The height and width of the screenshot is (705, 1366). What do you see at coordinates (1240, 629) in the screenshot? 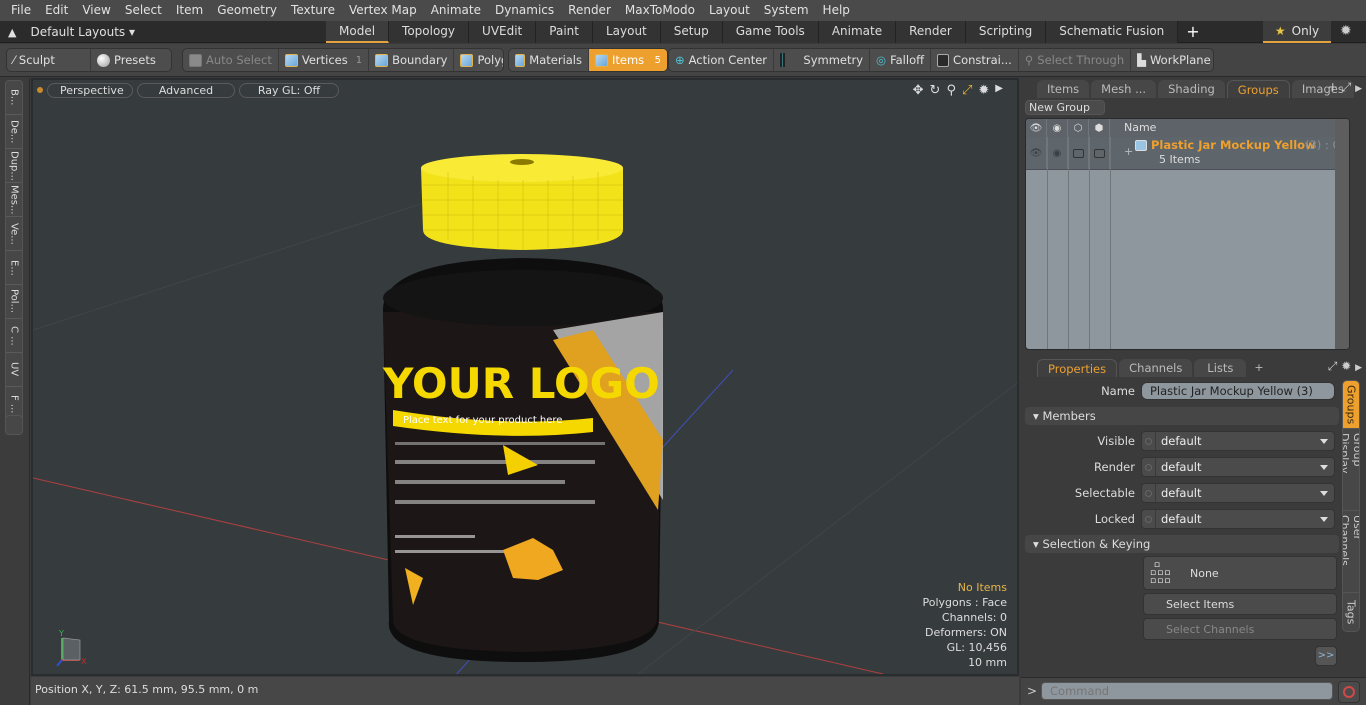
I see `select-channels-button: Select Channels` at bounding box center [1240, 629].